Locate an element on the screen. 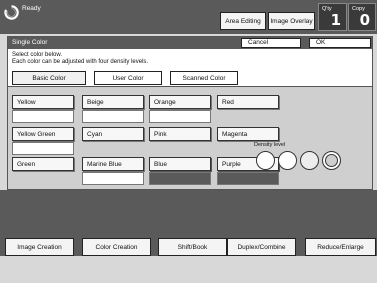 The height and width of the screenshot is (283, 377). color-magenta-button: Magenta is located at coordinates (248, 134).